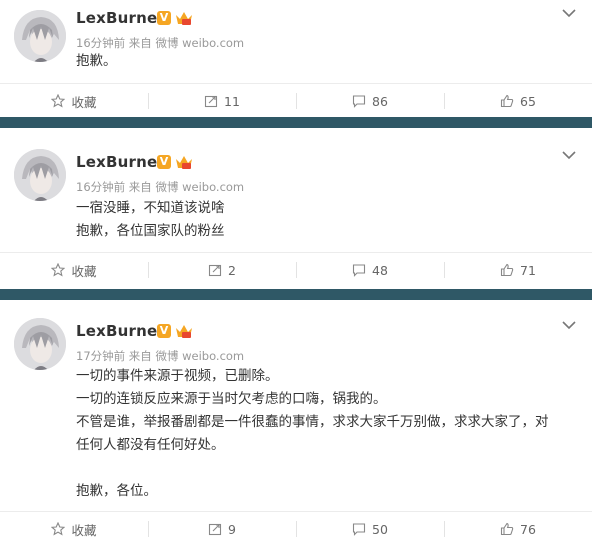  What do you see at coordinates (231, 399) in the screenshot?
I see `content-line: 一切的连锁反应来源于当时欠考虑的口嗨，锅我的。` at bounding box center [231, 399].